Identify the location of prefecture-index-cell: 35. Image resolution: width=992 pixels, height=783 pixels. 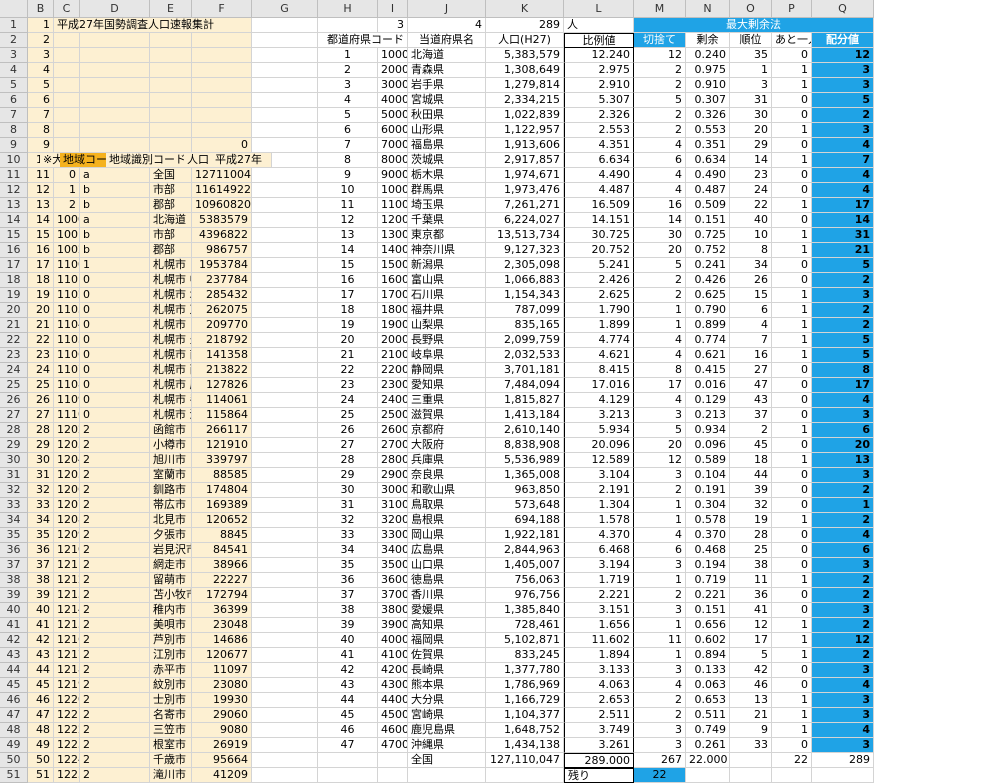
(348, 565).